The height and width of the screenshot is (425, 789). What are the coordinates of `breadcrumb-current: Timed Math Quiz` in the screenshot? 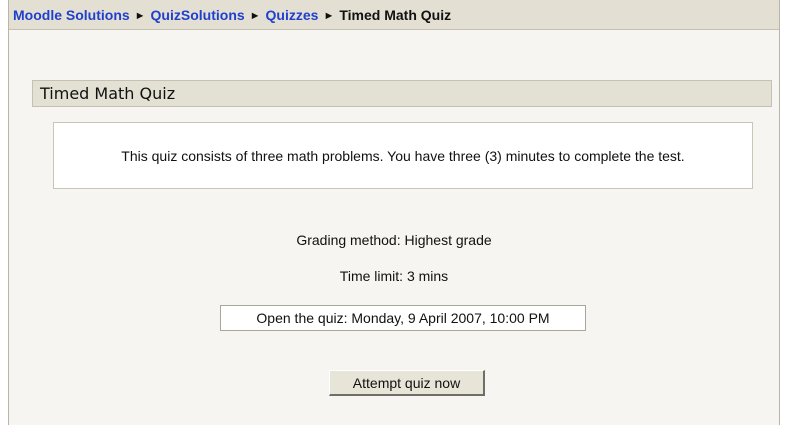 It's located at (395, 15).